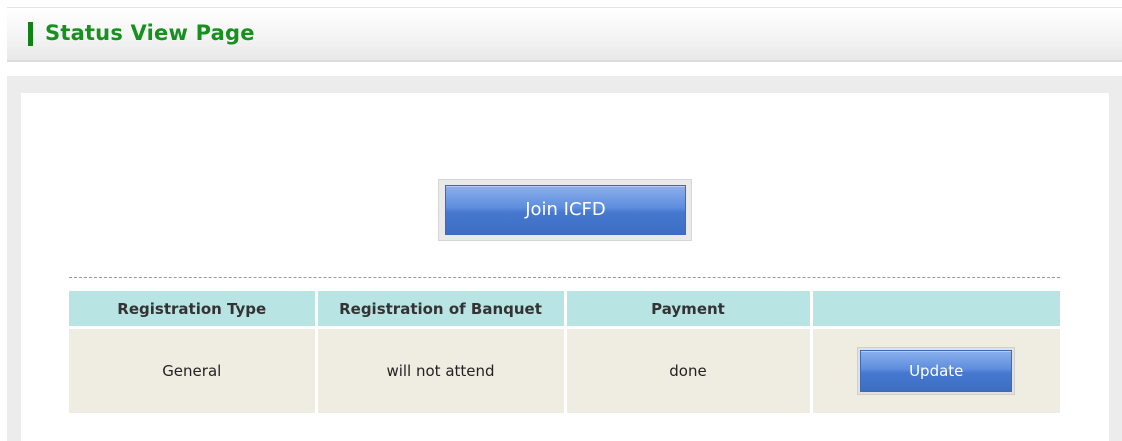  What do you see at coordinates (688, 369) in the screenshot?
I see `cell-payment: done` at bounding box center [688, 369].